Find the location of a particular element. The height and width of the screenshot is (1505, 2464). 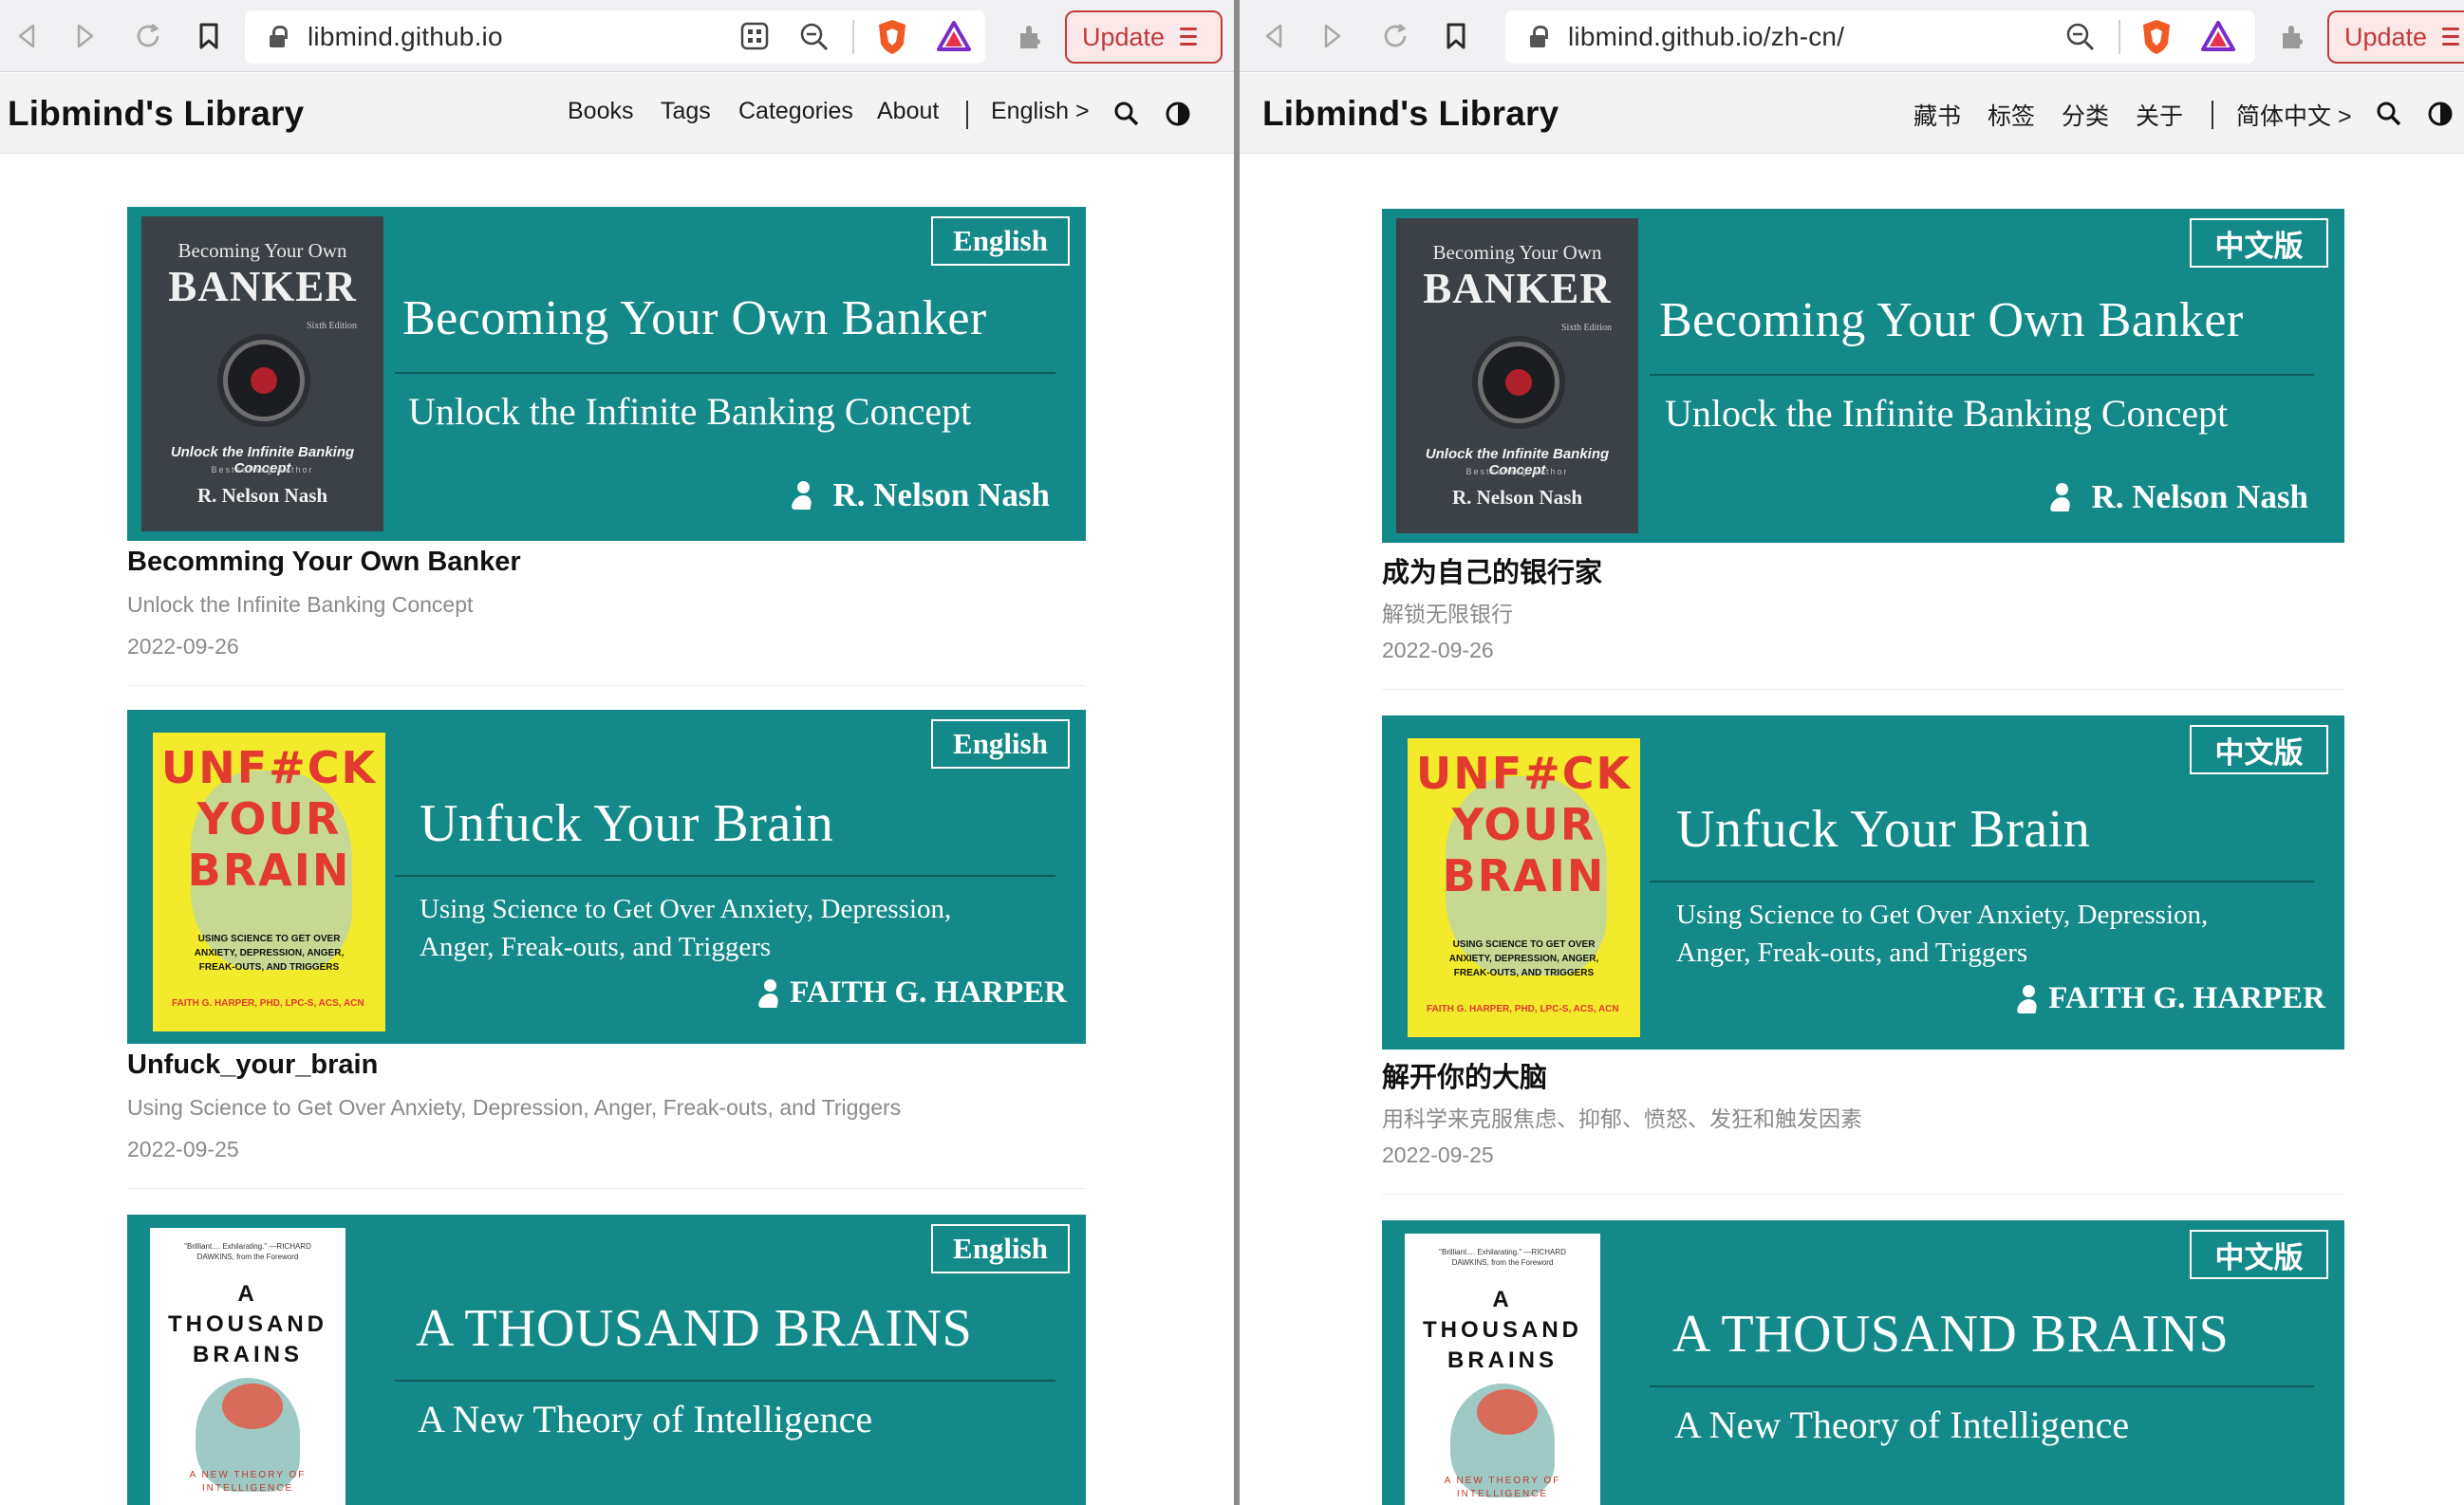

cover-text: BRAINS is located at coordinates (1503, 1360).